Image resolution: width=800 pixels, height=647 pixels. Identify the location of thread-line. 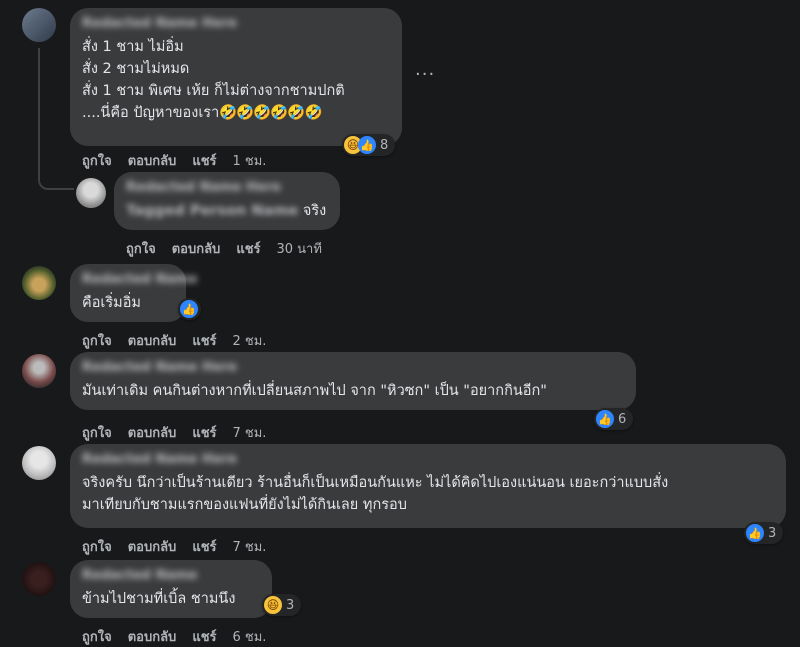
(56, 119).